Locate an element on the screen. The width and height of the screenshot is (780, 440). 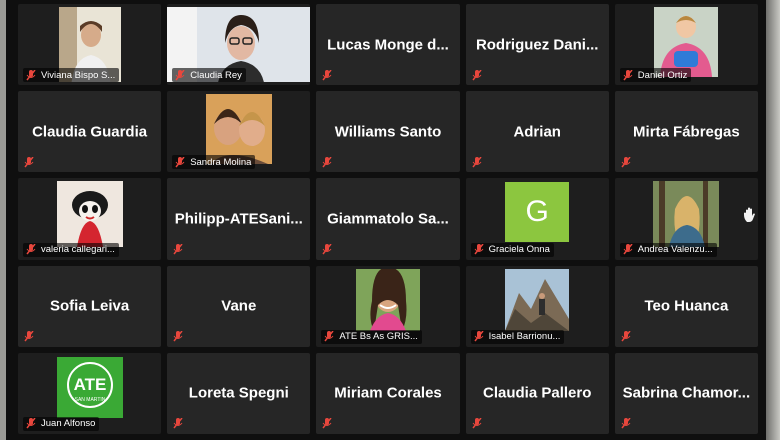
participant-name: Sofia Leiva is located at coordinates (89, 306).